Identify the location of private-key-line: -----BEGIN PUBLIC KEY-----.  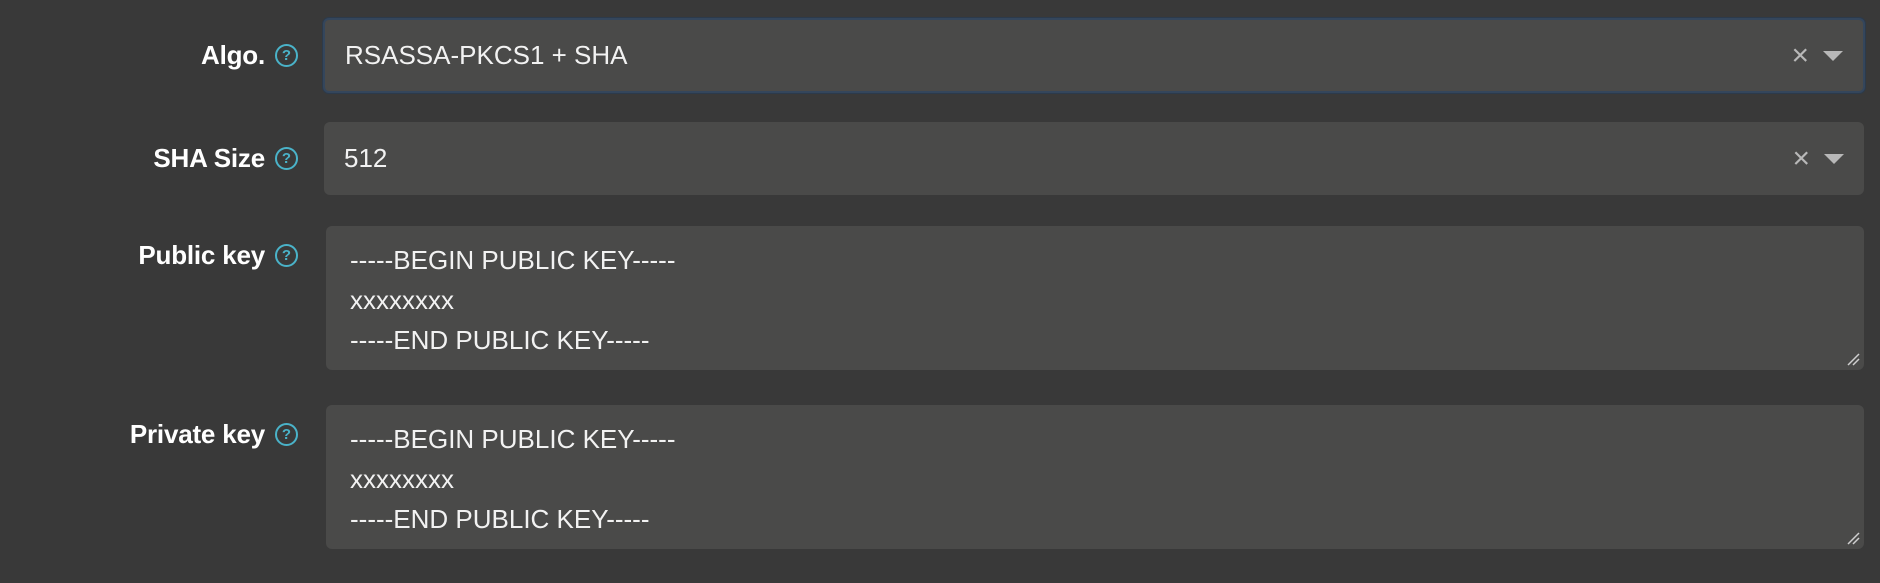
(513, 439).